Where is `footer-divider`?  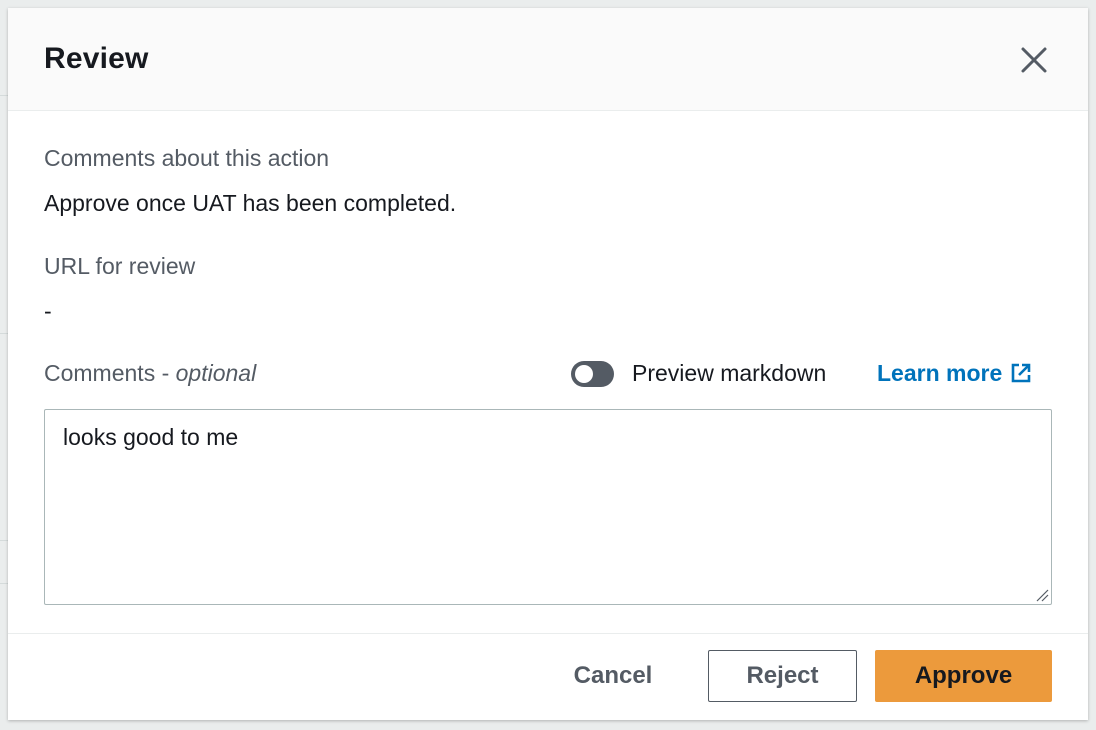 footer-divider is located at coordinates (548, 633).